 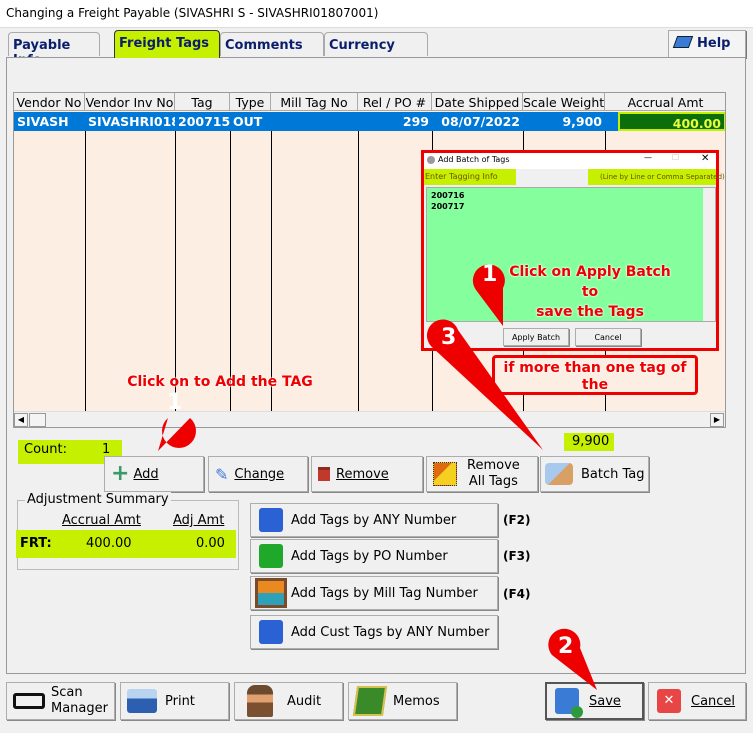 What do you see at coordinates (177, 434) in the screenshot?
I see `marker-add-pin` at bounding box center [177, 434].